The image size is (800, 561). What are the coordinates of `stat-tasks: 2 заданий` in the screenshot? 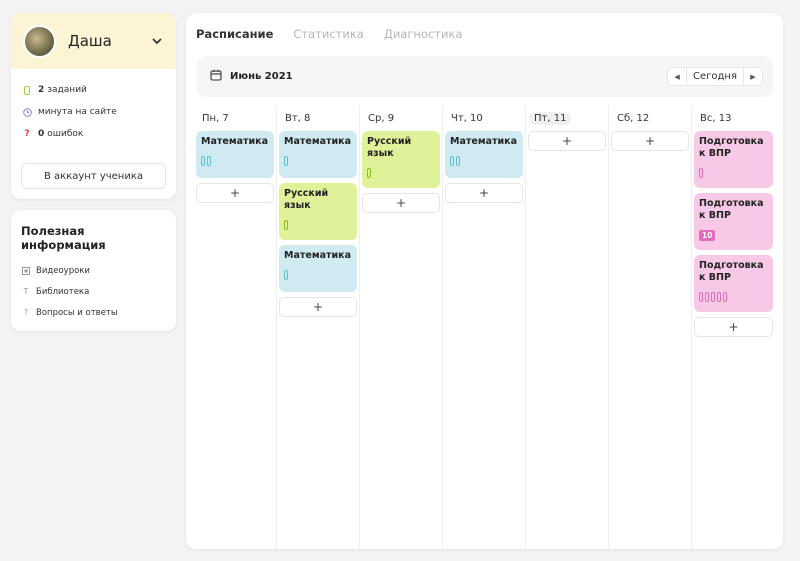 It's located at (93, 90).